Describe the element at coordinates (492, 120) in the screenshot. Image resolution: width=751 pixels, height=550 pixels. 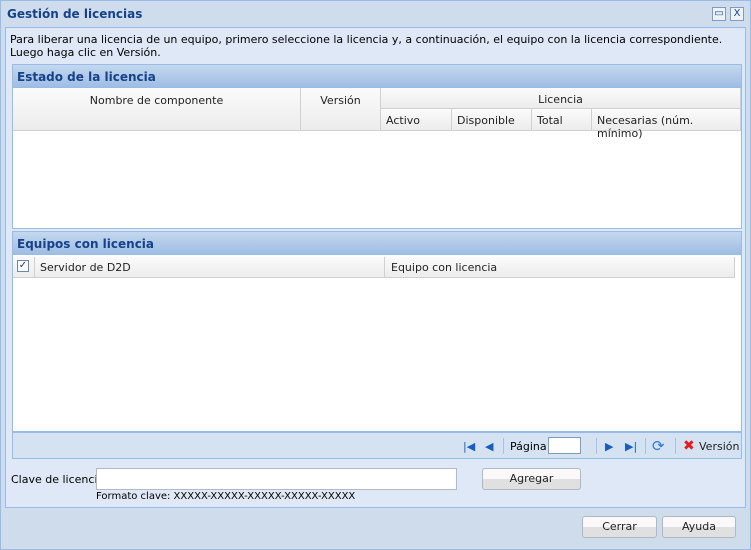
I see `col-available: Disponible` at that location.